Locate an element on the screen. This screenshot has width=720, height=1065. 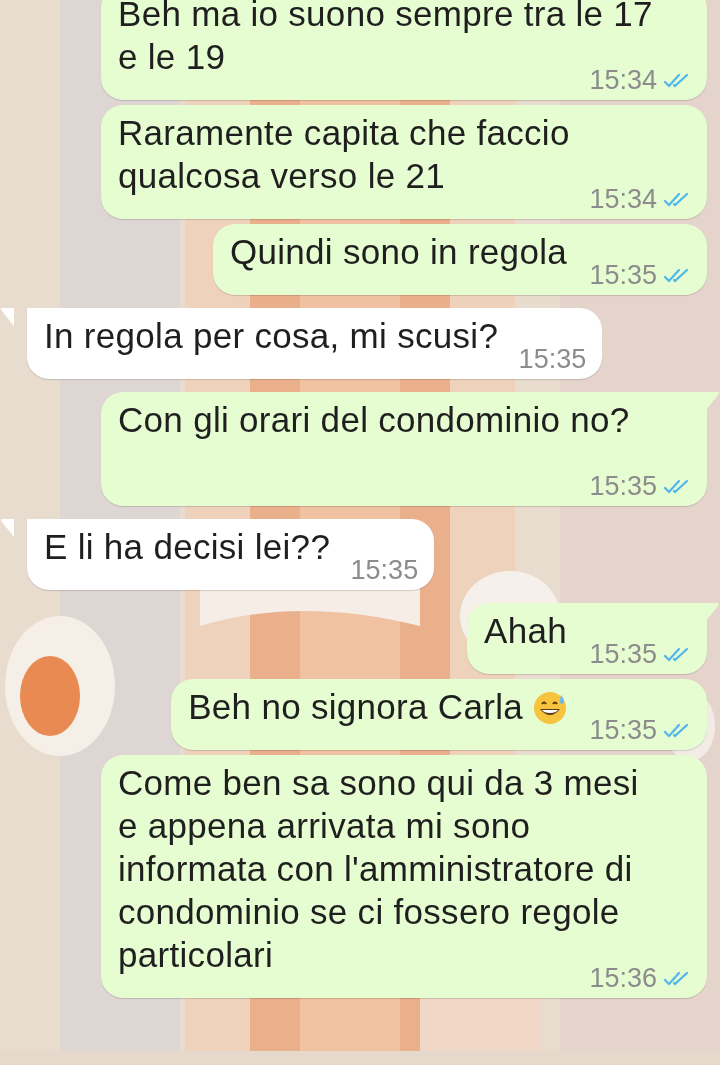
message-text: E li ha decisi lei?? is located at coordinates (187, 546).